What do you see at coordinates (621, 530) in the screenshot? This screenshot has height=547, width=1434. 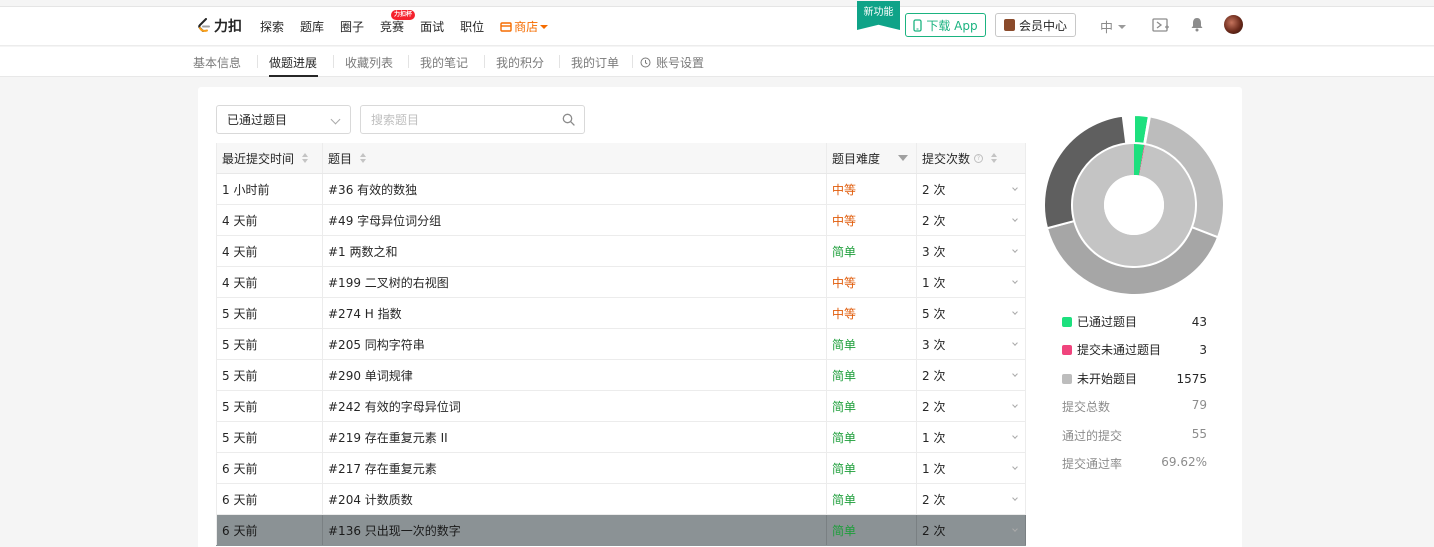 I see `table-row: 6 天前 #136 只出现一次的数字 简单 2 次` at bounding box center [621, 530].